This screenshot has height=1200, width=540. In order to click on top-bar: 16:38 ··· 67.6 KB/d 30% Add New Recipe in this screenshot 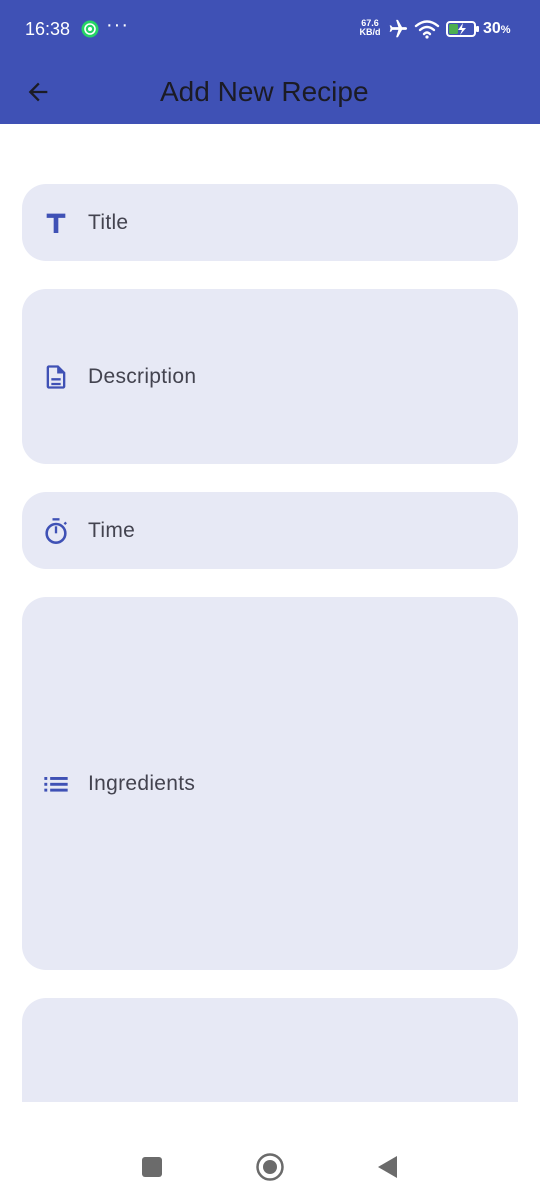, I will do `click(270, 62)`.